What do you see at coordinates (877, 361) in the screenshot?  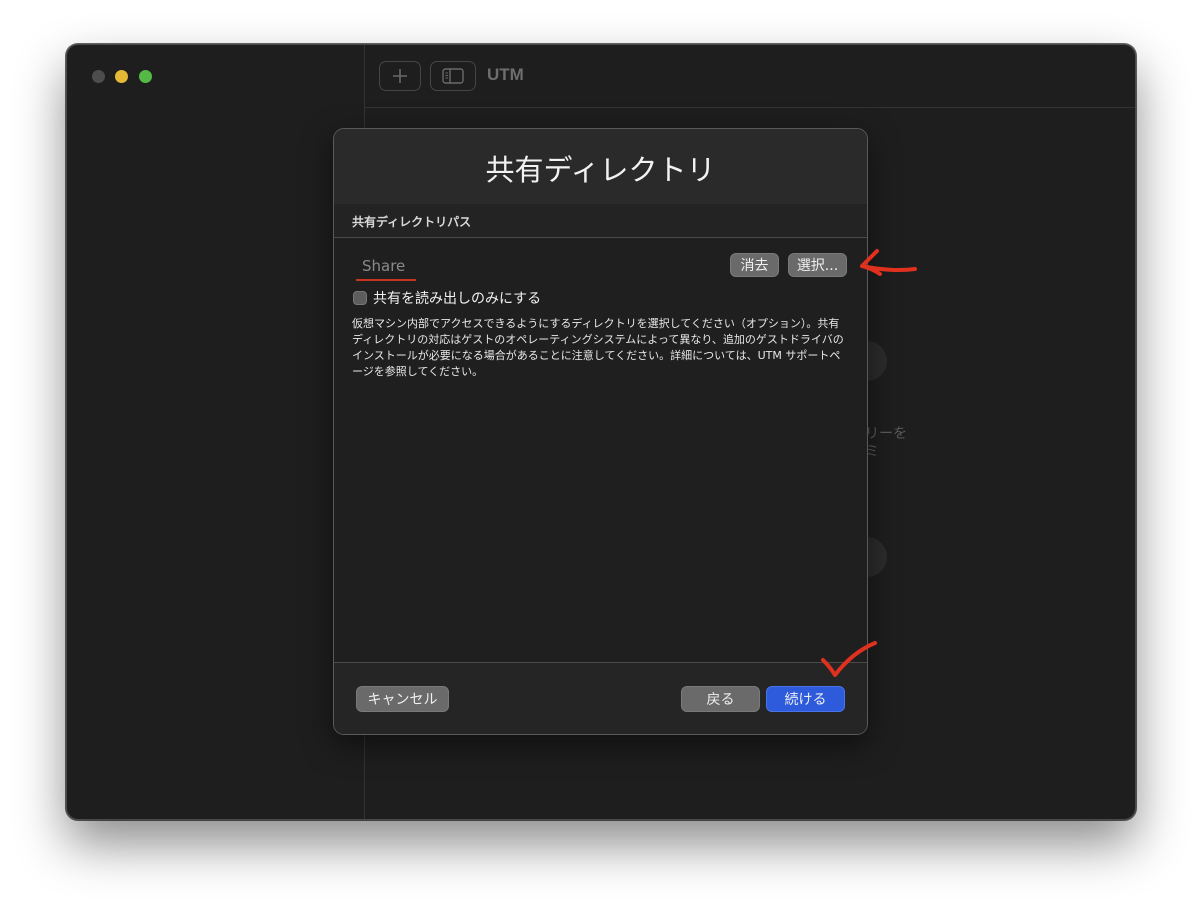 I see `background-circle-top` at bounding box center [877, 361].